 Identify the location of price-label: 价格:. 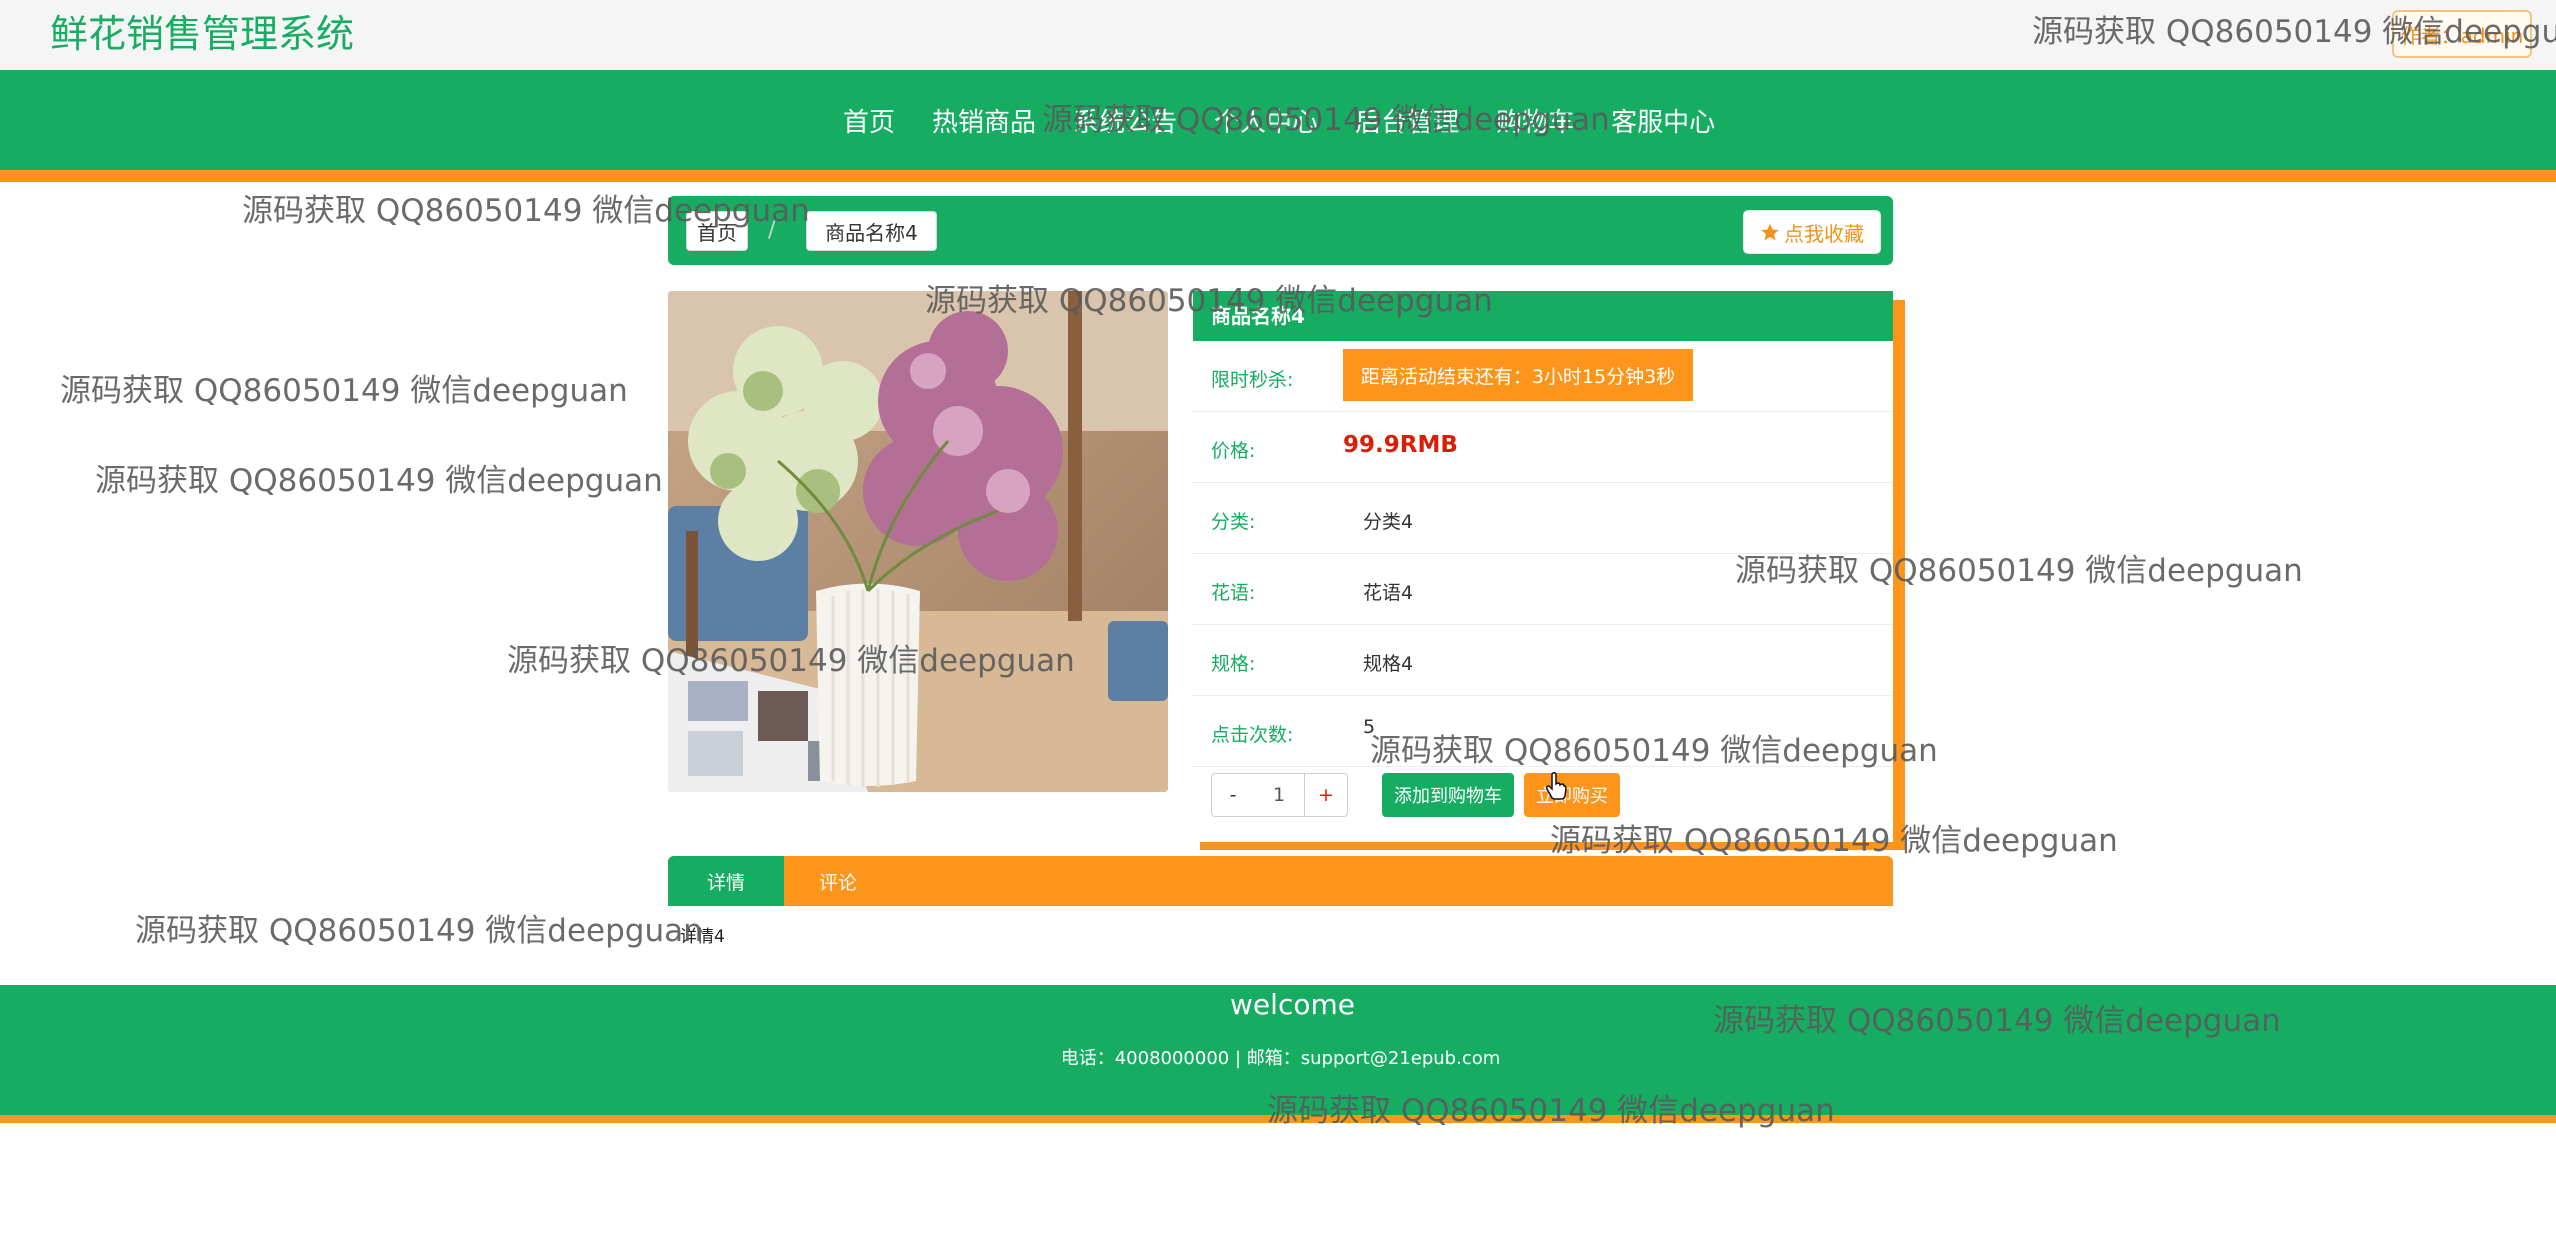
(1233, 451).